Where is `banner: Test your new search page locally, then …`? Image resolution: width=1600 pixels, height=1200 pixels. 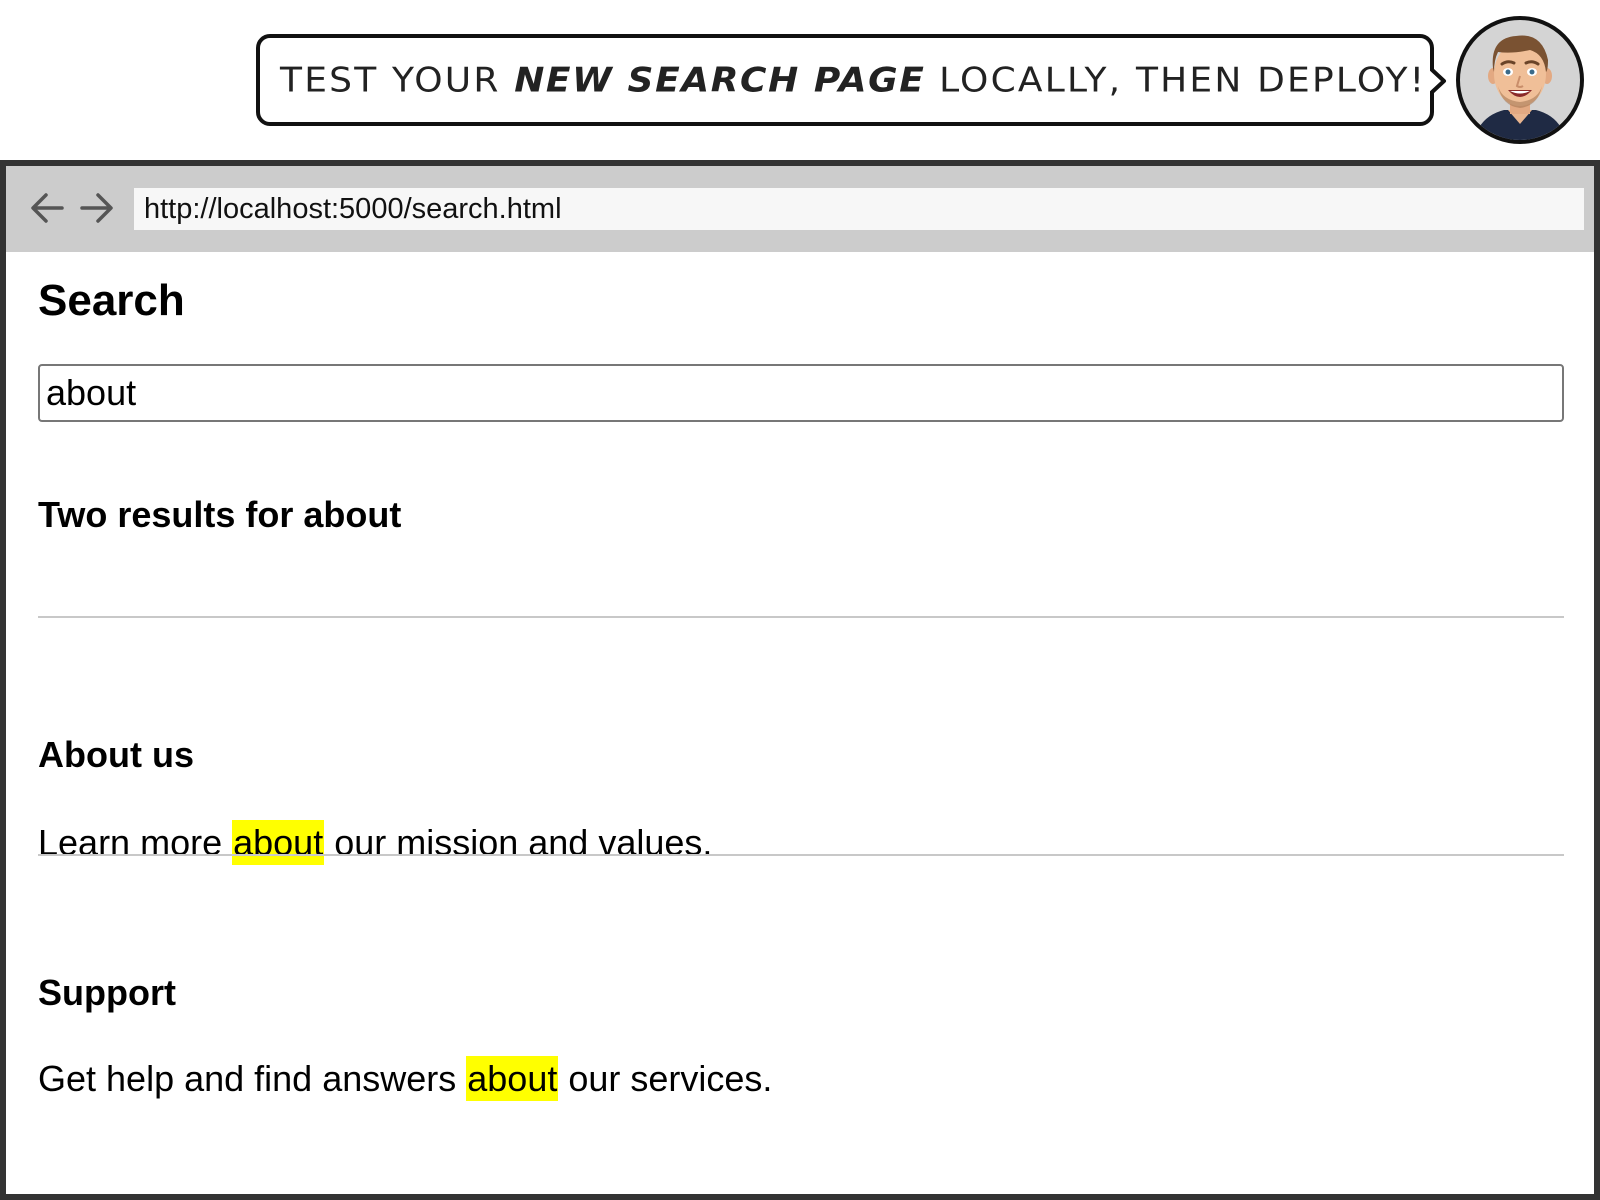 banner: Test your new search page locally, then … is located at coordinates (800, 80).